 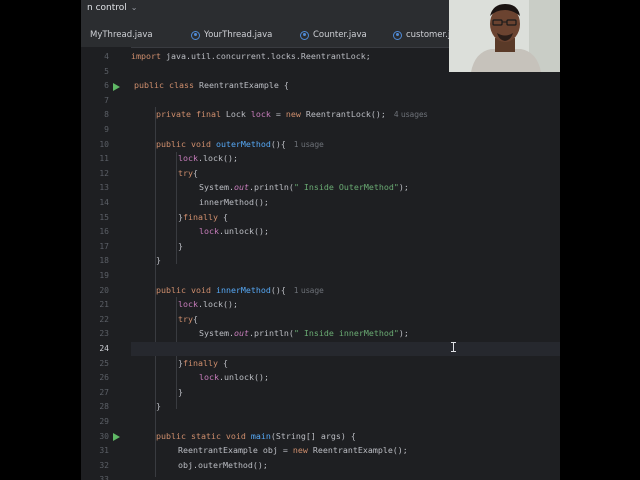 I want to click on code-token: ReentrantExample obj =, so click(x=235, y=450).